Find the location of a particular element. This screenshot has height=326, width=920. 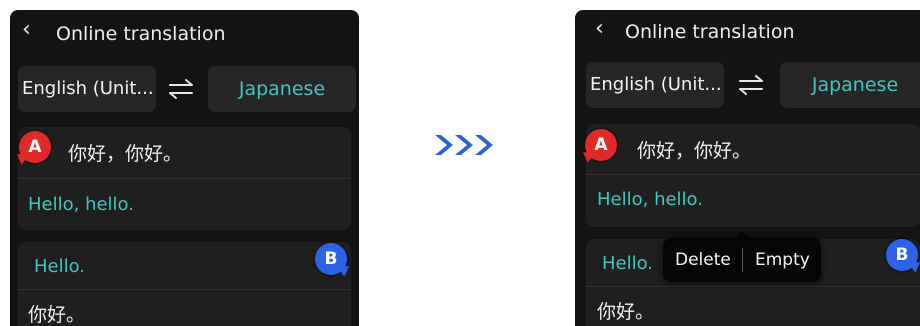

menu-pointer is located at coordinates (742, 238).